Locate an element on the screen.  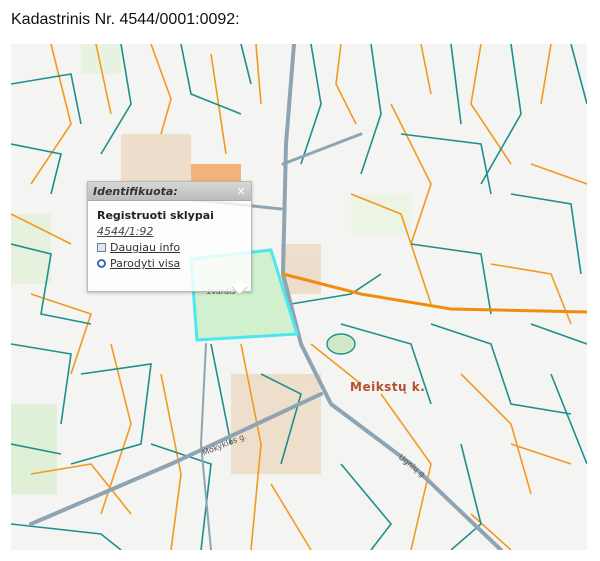
village-label: Meikstų k. is located at coordinates (388, 387).